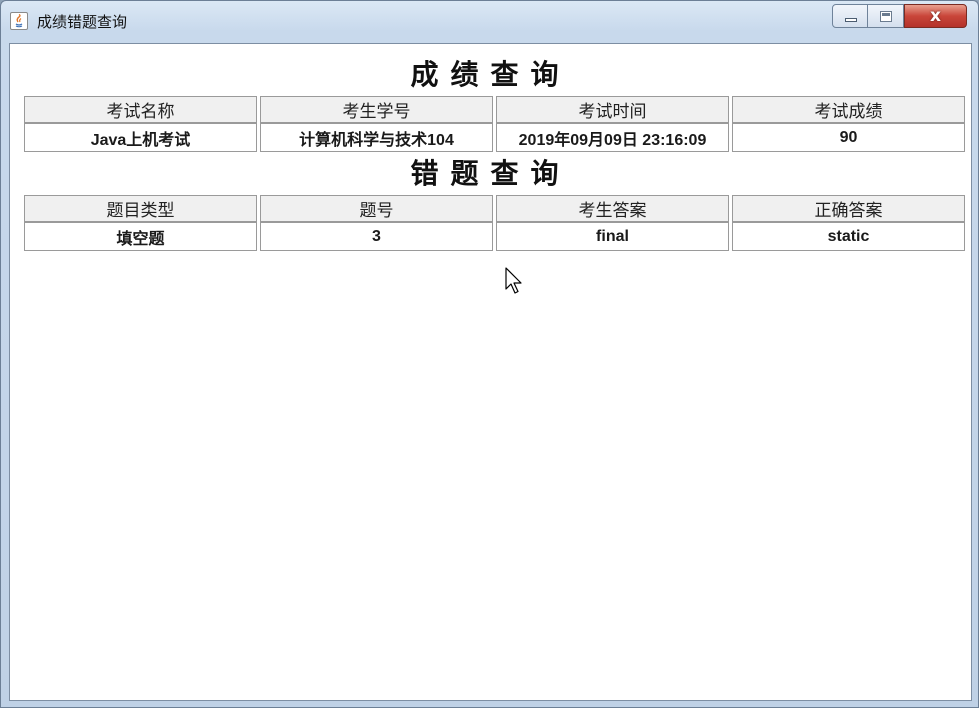  I want to click on column-header: 考生学号, so click(376, 109).